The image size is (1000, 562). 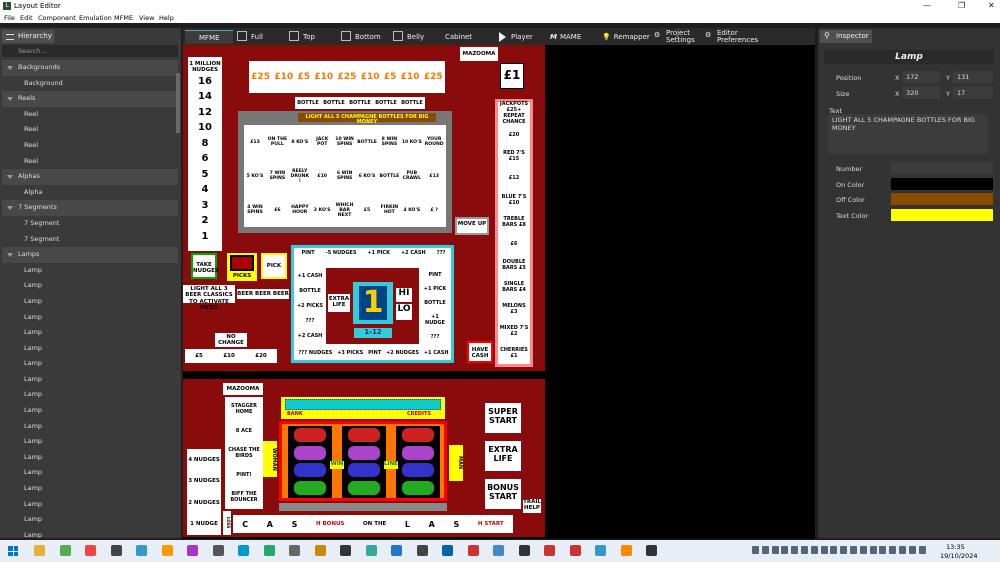 I want to click on minimize-button: —, so click(x=927, y=5).